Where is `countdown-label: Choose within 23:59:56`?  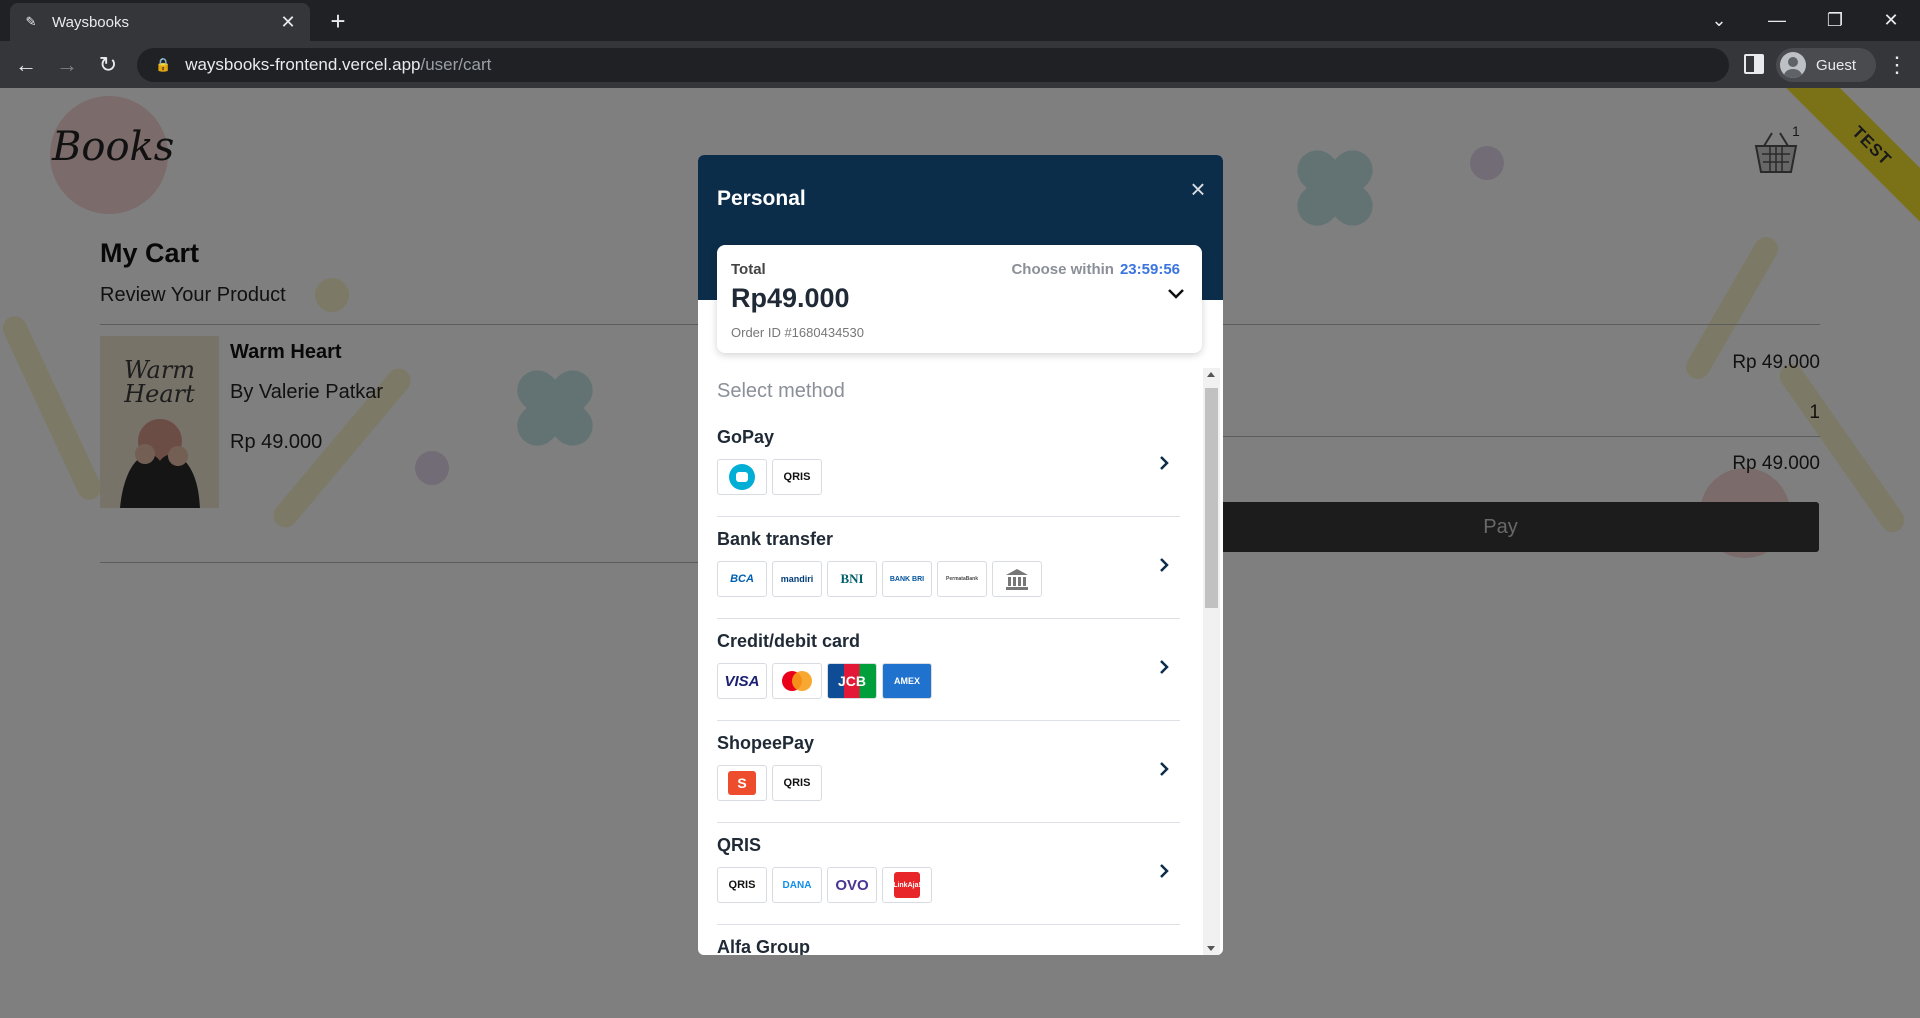
countdown-label: Choose within 23:59:56 is located at coordinates (1095, 269).